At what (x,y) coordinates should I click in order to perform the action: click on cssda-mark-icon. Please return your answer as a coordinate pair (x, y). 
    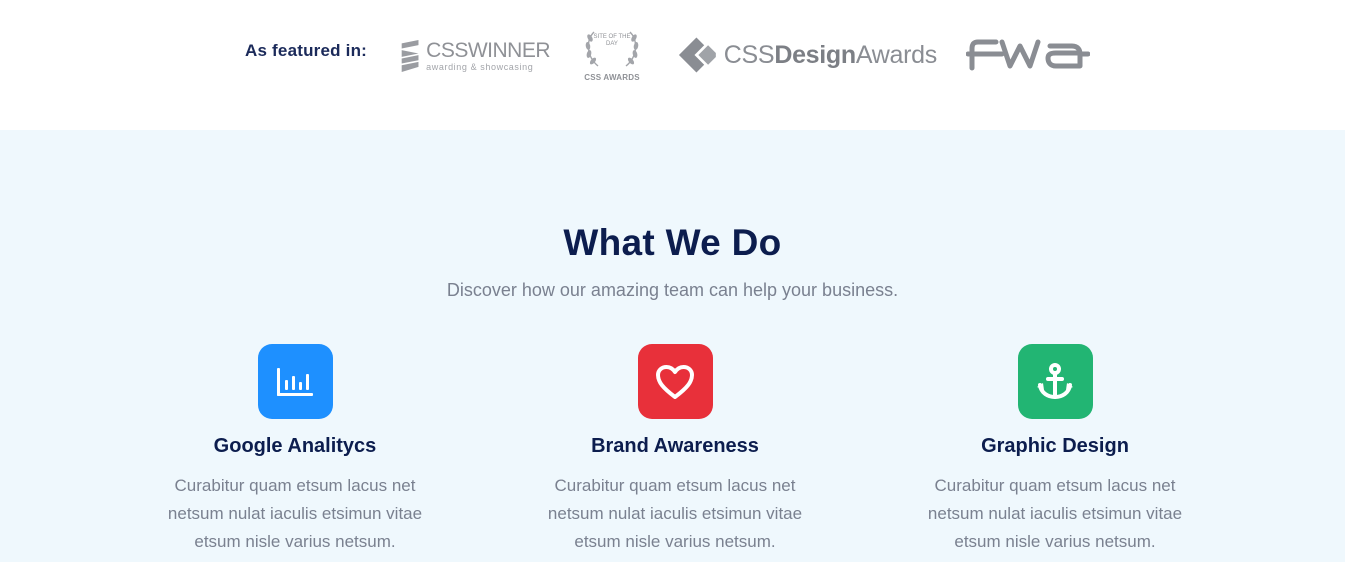
    Looking at the image, I should click on (697, 55).